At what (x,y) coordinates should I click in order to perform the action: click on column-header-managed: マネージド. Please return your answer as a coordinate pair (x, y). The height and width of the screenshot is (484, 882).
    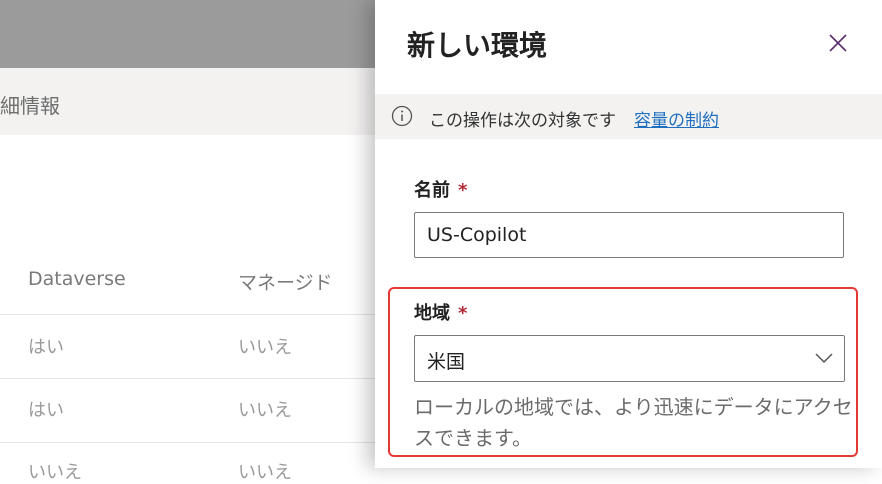
    Looking at the image, I should click on (285, 283).